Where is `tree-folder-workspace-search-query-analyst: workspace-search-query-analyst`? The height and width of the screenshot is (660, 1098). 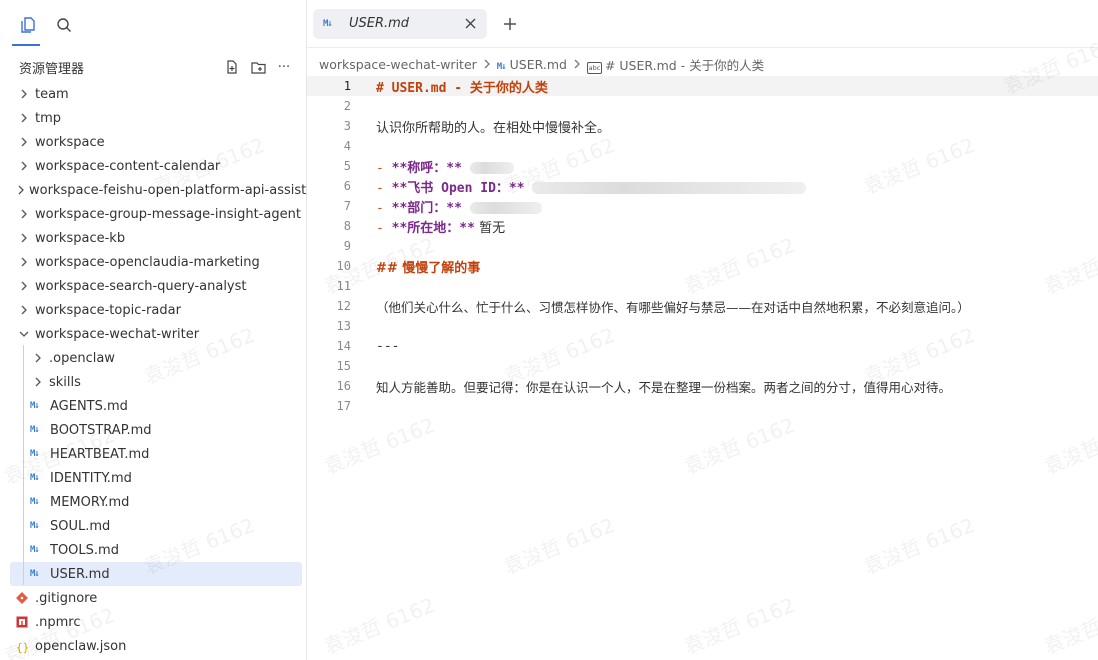 tree-folder-workspace-search-query-analyst: workspace-search-query-analyst is located at coordinates (153, 286).